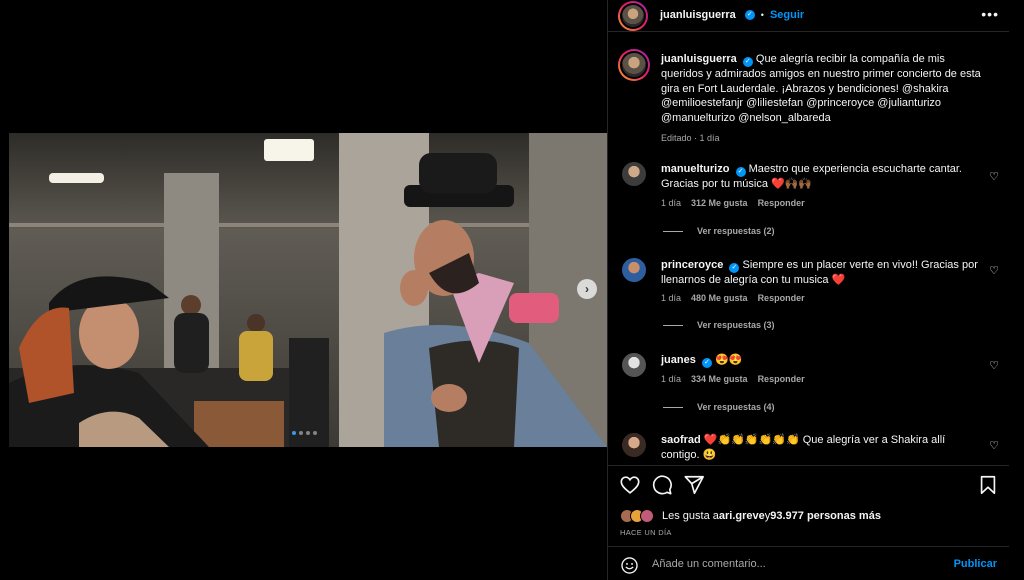 Image resolution: width=1024 pixels, height=580 pixels. I want to click on comment-likes: 334 Me gusta, so click(719, 379).